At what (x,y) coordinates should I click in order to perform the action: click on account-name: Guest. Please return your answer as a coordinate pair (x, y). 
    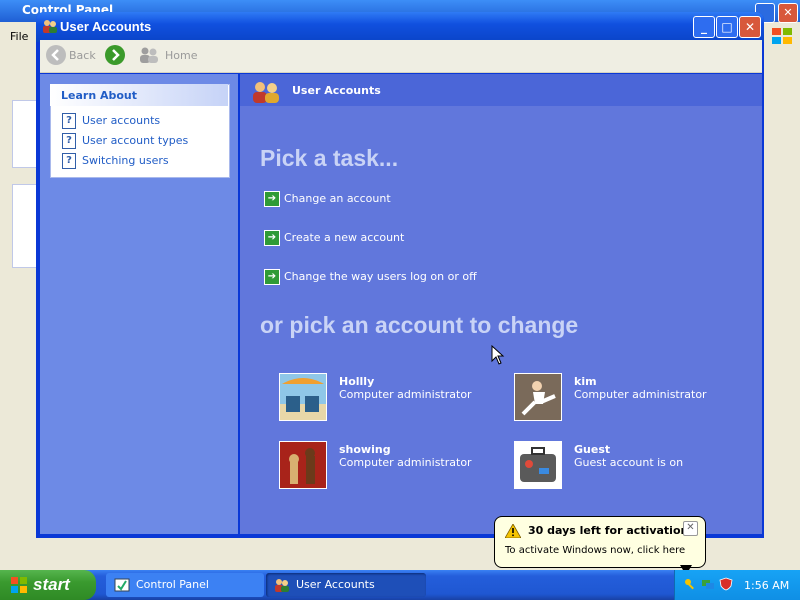
    Looking at the image, I should click on (592, 449).